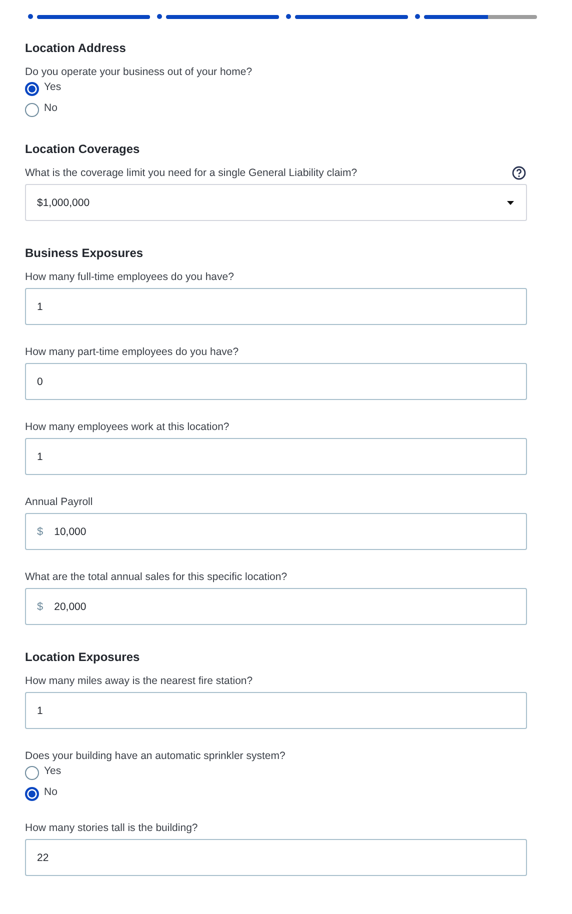  Describe the element at coordinates (155, 756) in the screenshot. I see `question-label: Does your building have an automatic sprinkler system?` at that location.